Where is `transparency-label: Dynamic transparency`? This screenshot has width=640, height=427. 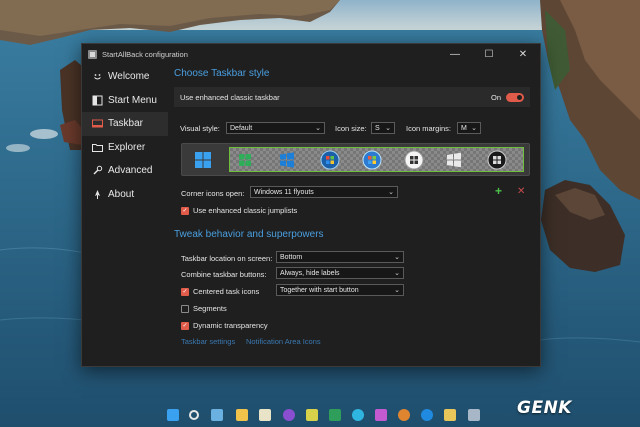 transparency-label: Dynamic transparency is located at coordinates (230, 325).